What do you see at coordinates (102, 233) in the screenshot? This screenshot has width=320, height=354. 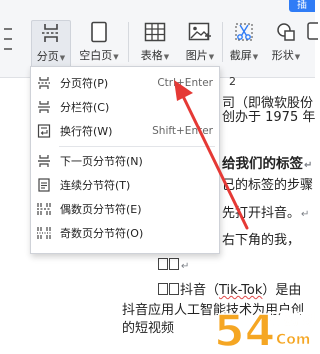 I see `menu-item-label: 奇数页分节符(O)` at bounding box center [102, 233].